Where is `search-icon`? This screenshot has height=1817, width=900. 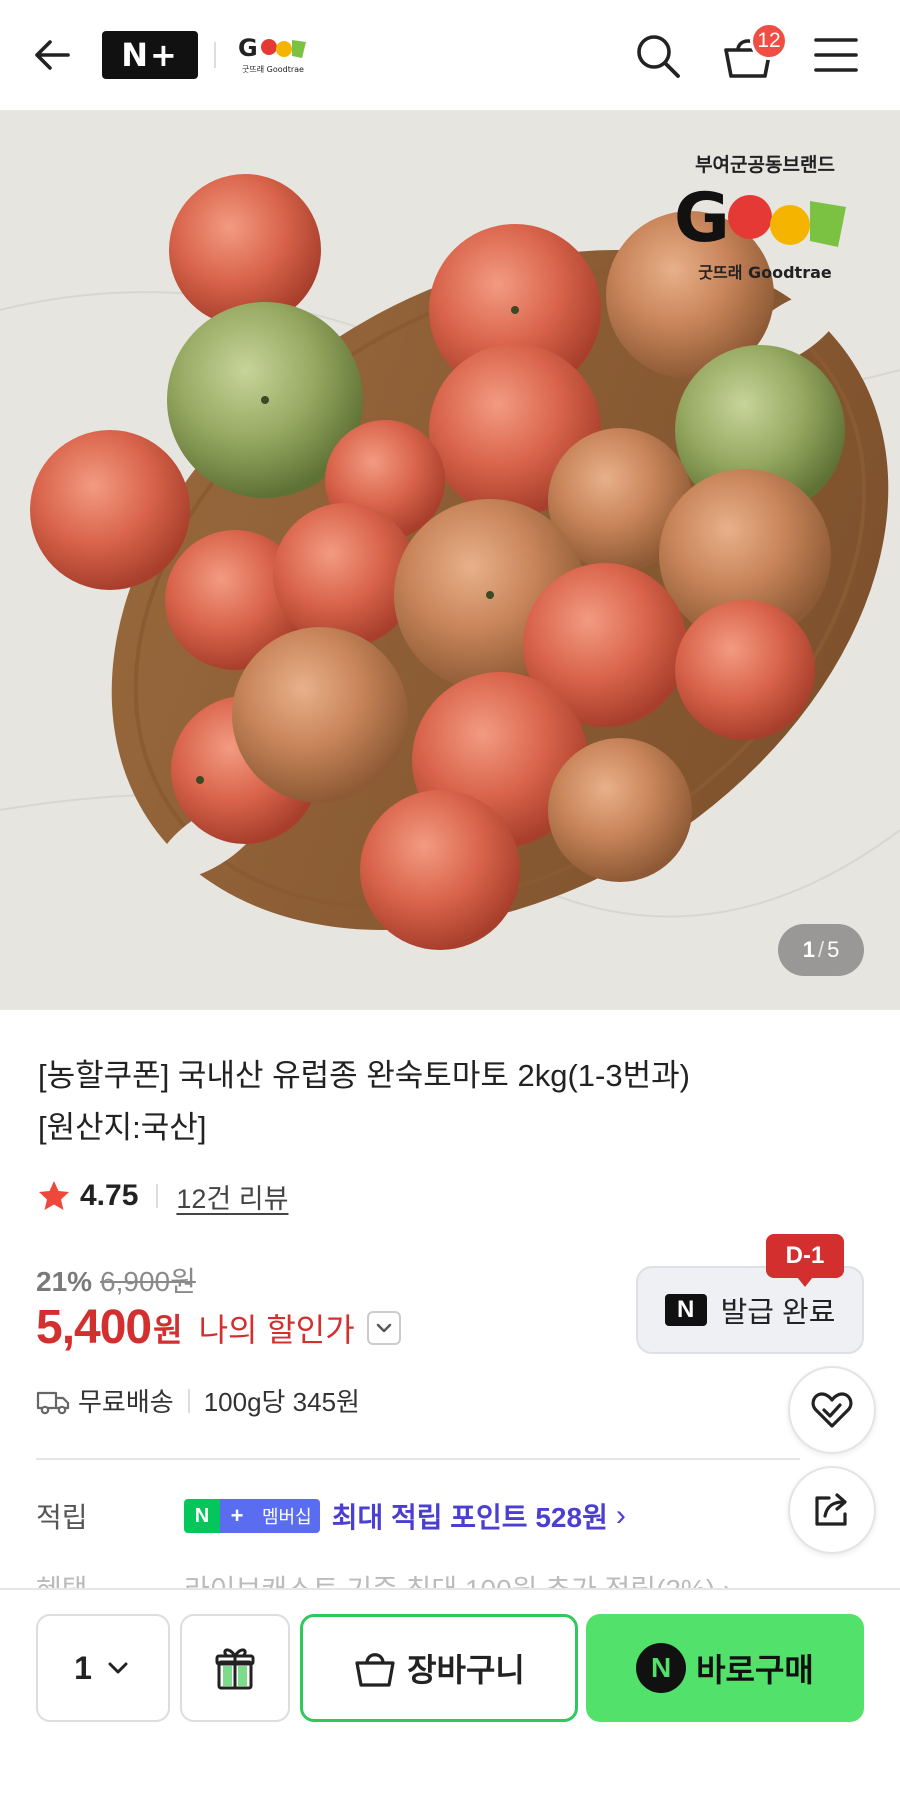 search-icon is located at coordinates (658, 56).